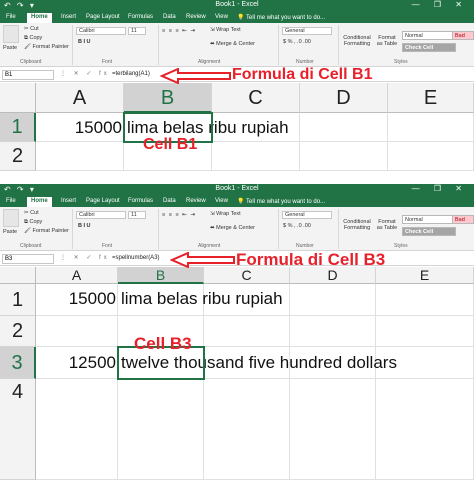 This screenshot has width=474, height=480. Describe the element at coordinates (77, 429) in the screenshot. I see `cell-a4` at that location.